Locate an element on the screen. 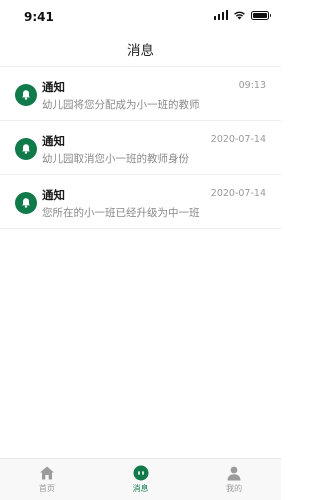 The width and height of the screenshot is (320, 500). home-icon is located at coordinates (46, 473).